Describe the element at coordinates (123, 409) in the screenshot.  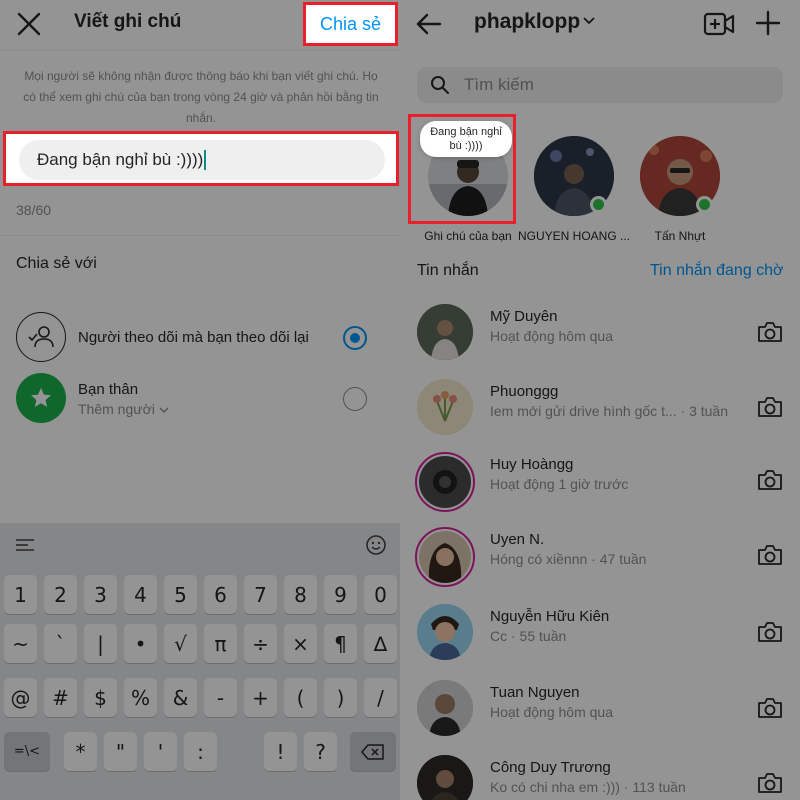
I see `add-people-link: Thêm người` at that location.